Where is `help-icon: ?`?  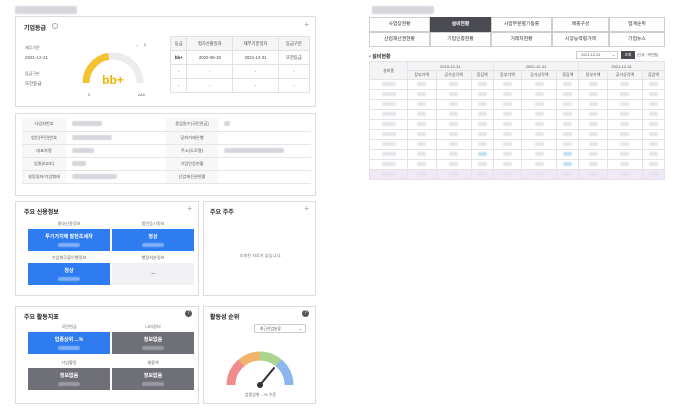
help-icon: ? is located at coordinates (188, 313).